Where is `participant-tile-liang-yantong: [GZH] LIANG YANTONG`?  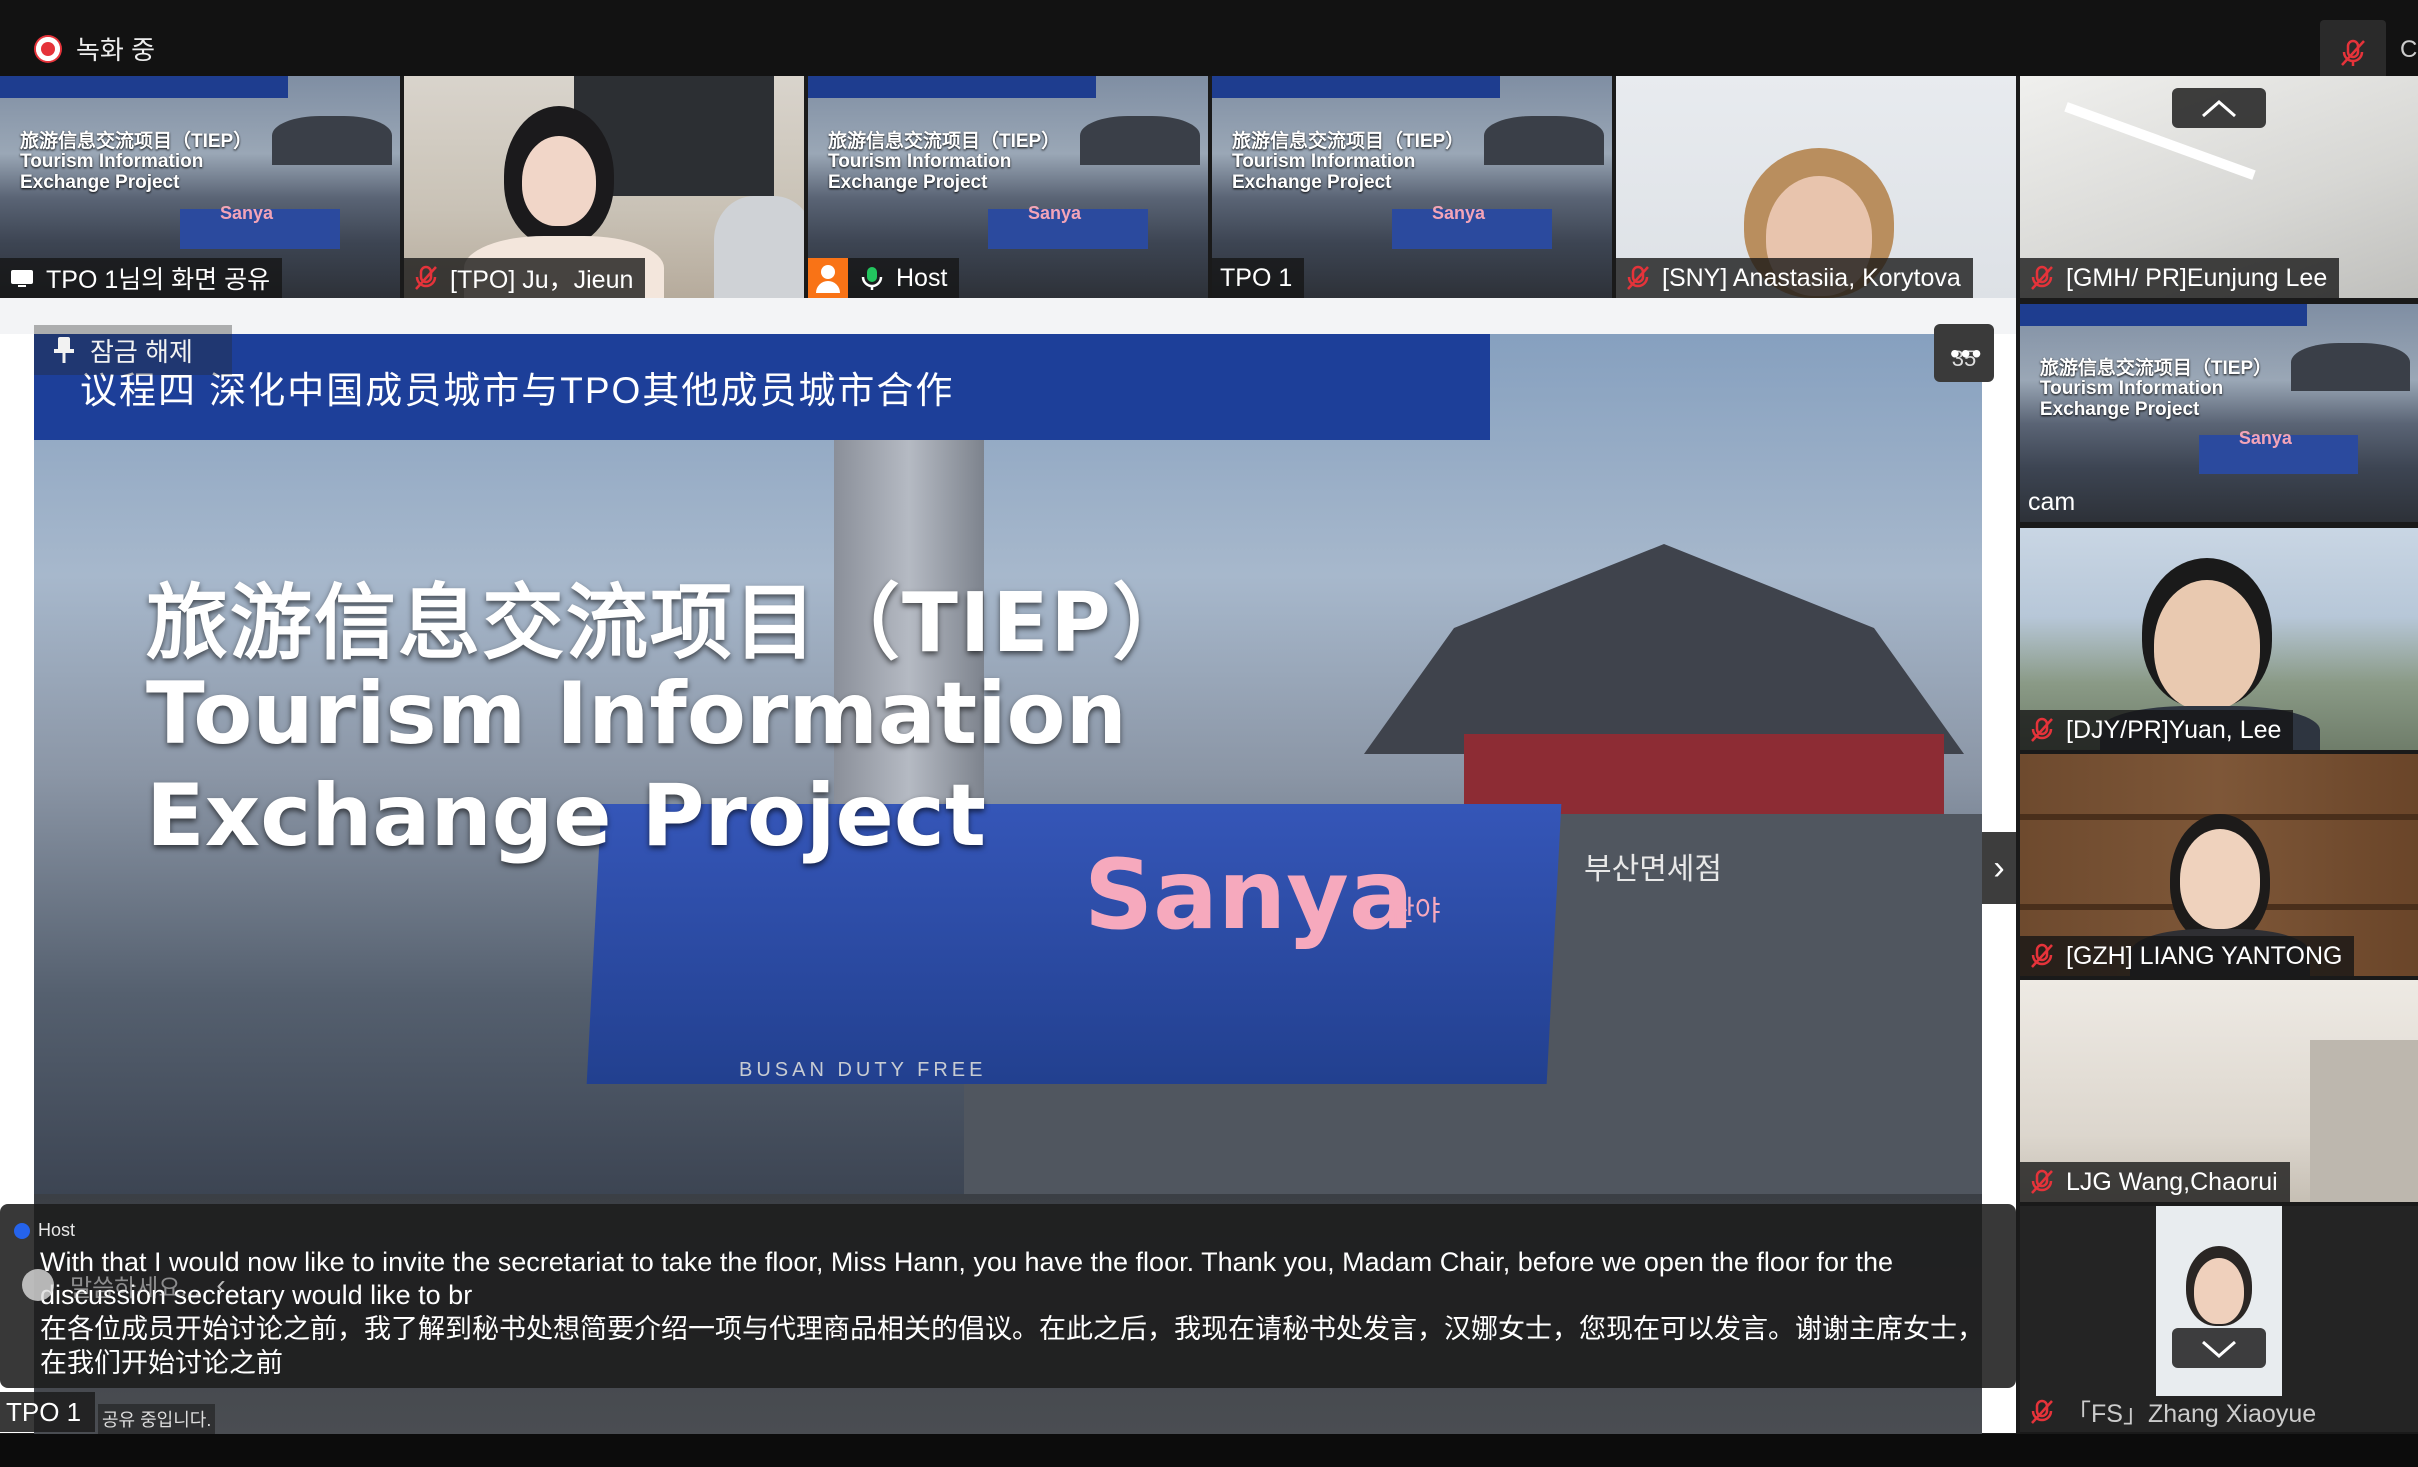 participant-tile-liang-yantong: [GZH] LIANG YANTONG is located at coordinates (2219, 865).